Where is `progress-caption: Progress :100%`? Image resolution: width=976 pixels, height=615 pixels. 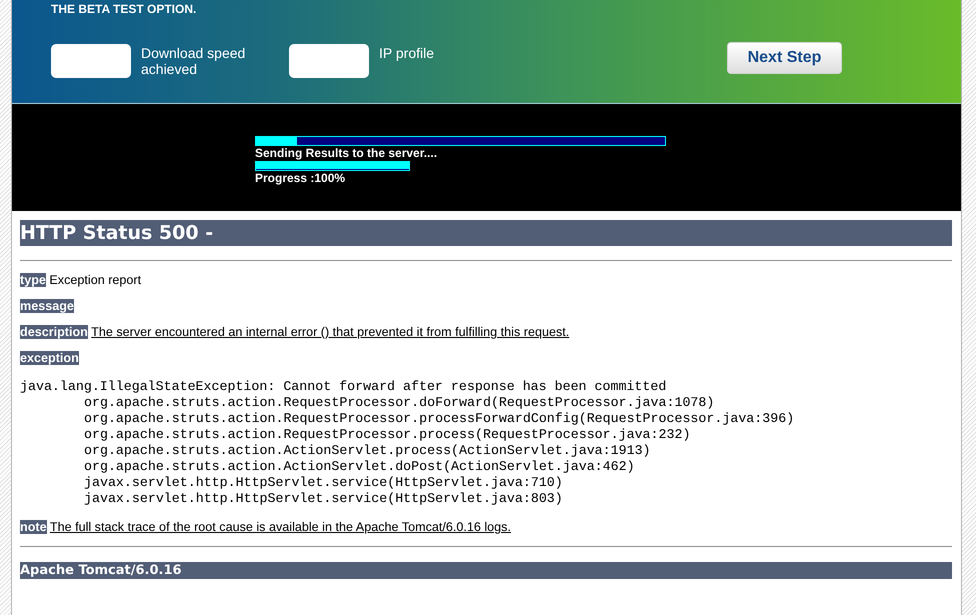
progress-caption: Progress :100% is located at coordinates (300, 178).